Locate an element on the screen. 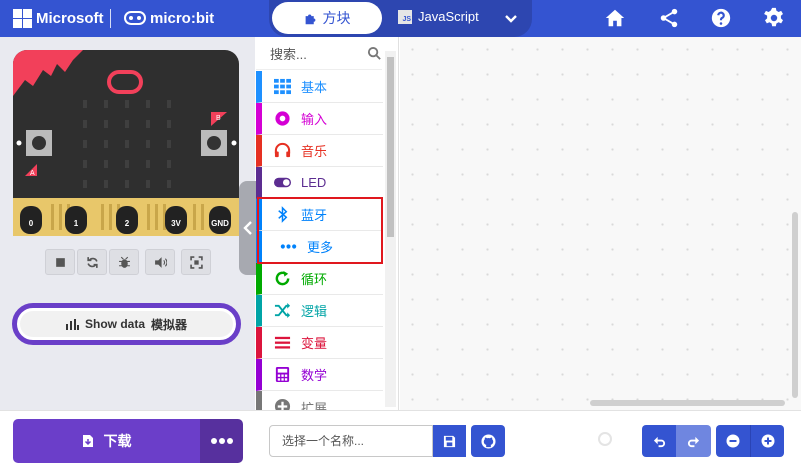  svg-text: A is located at coordinates (32, 173).